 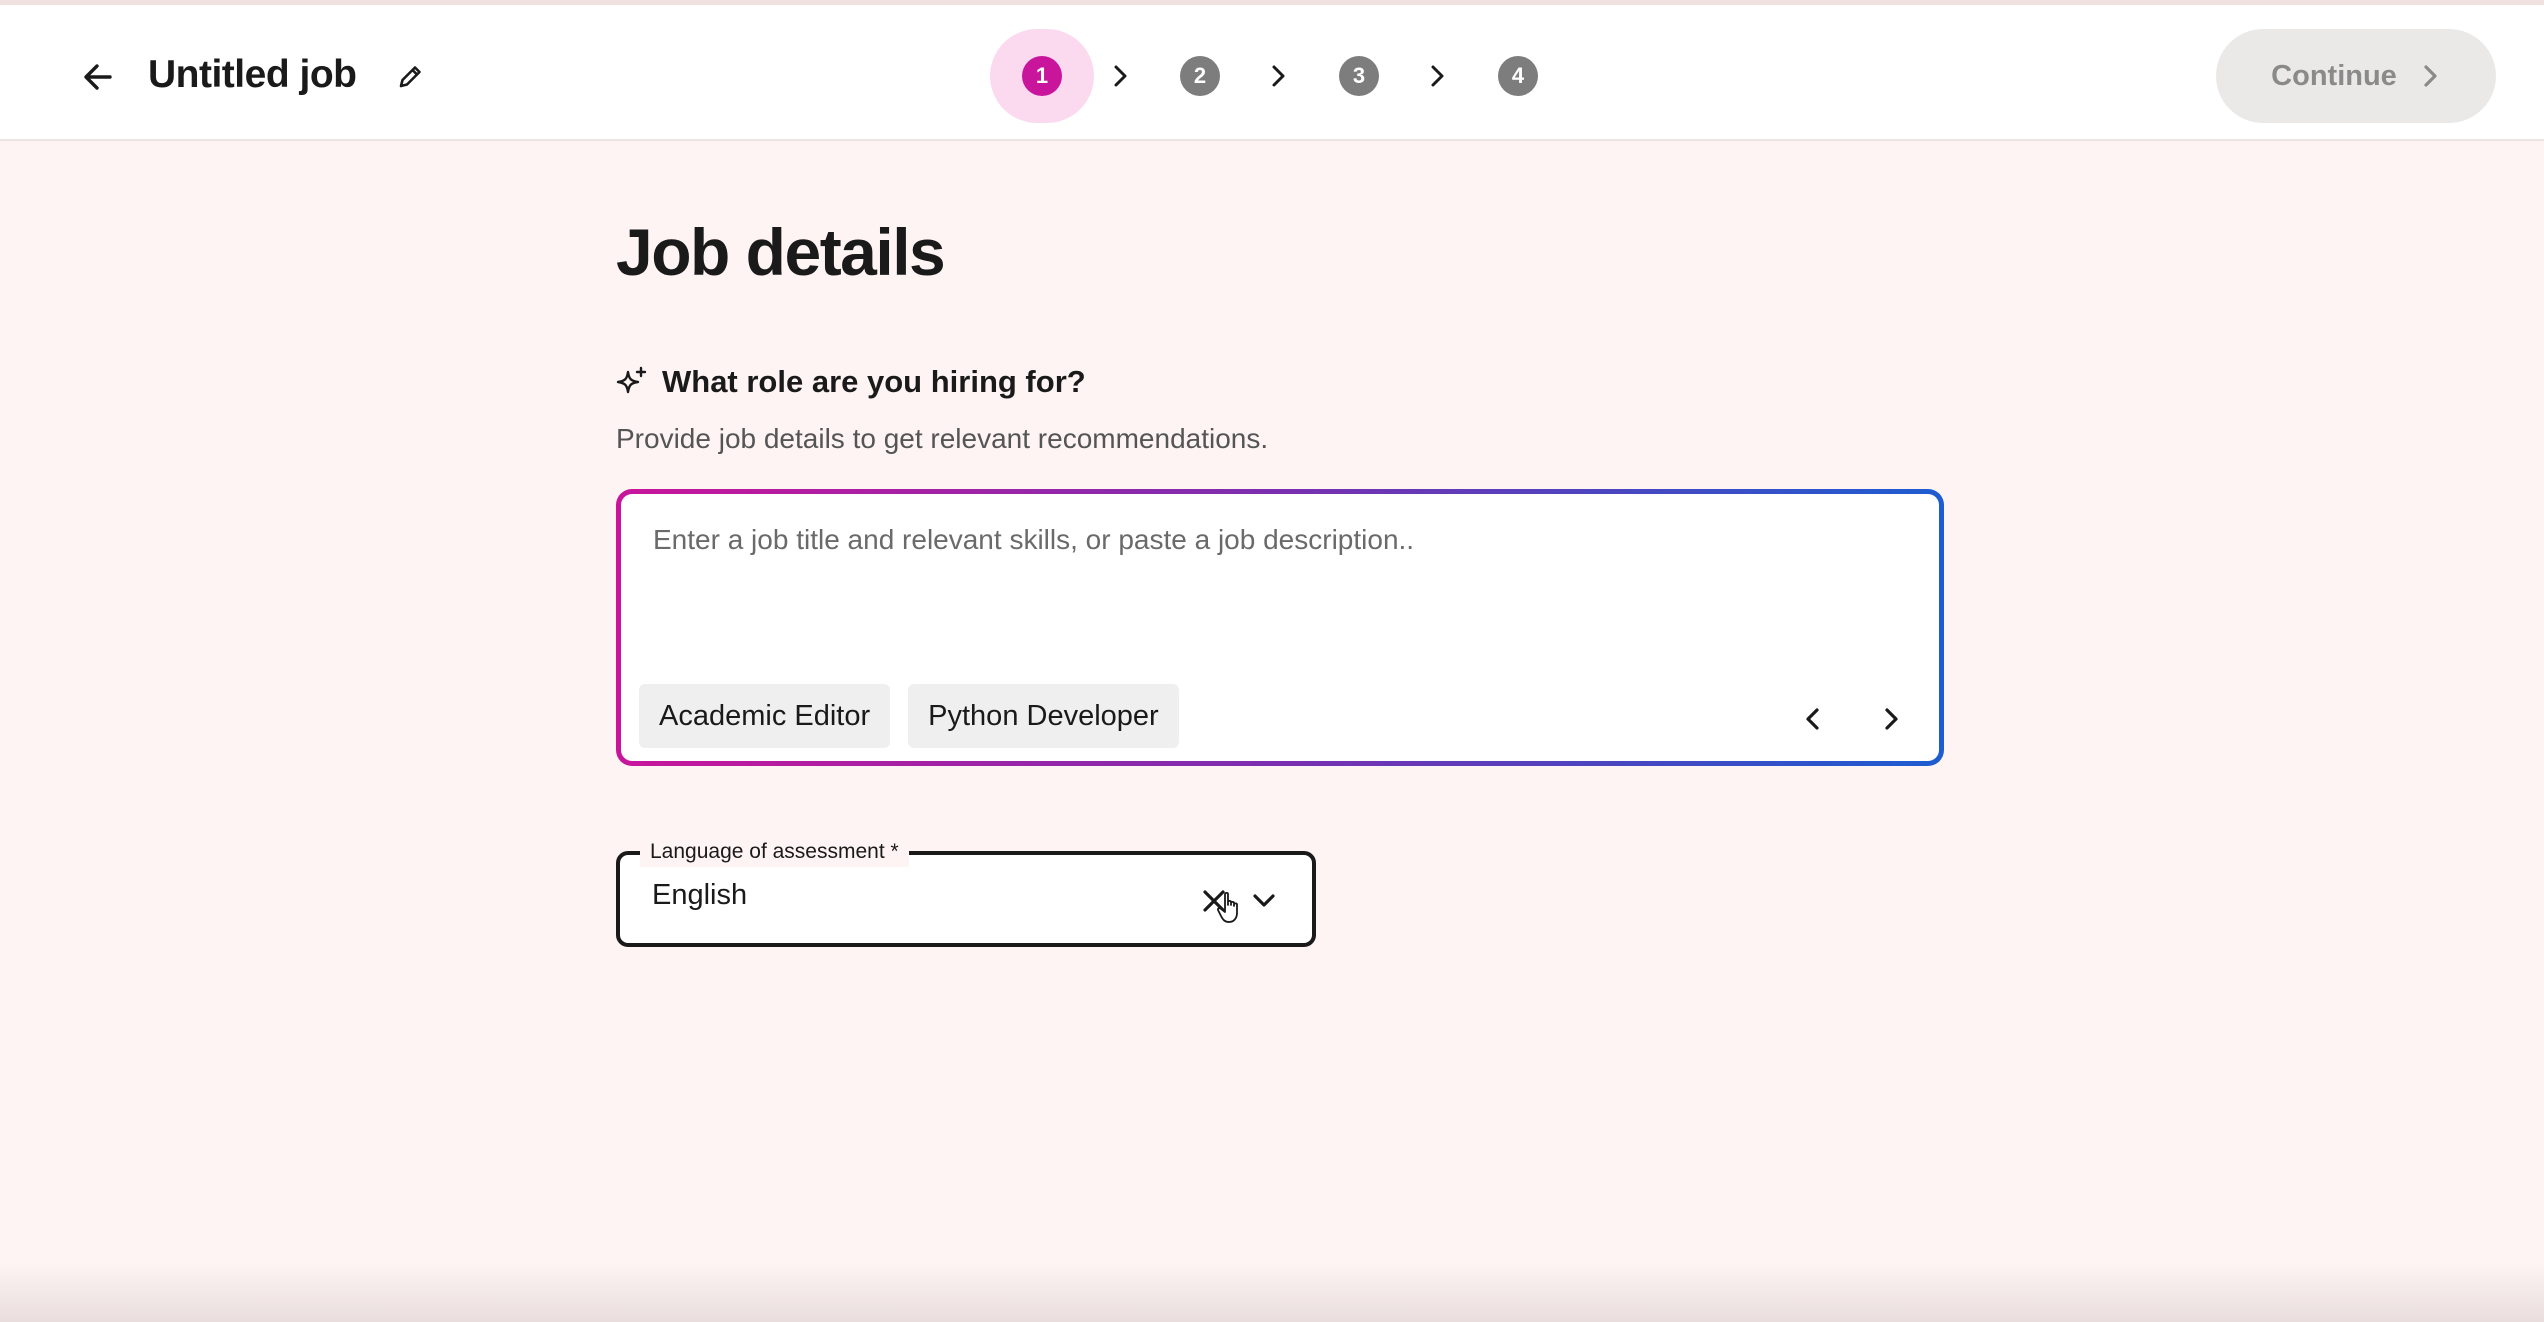 What do you see at coordinates (765, 716) in the screenshot?
I see `suggestion-chip-academic-editor: Academic Editor` at bounding box center [765, 716].